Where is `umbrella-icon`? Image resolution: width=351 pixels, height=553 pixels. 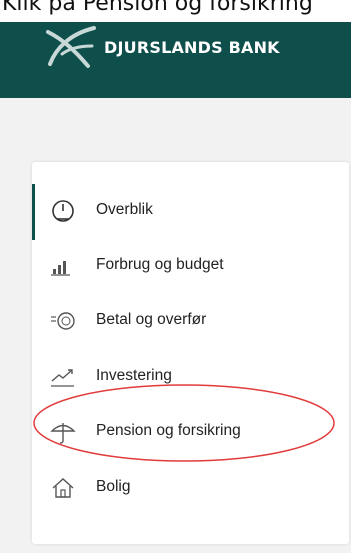 umbrella-icon is located at coordinates (63, 433).